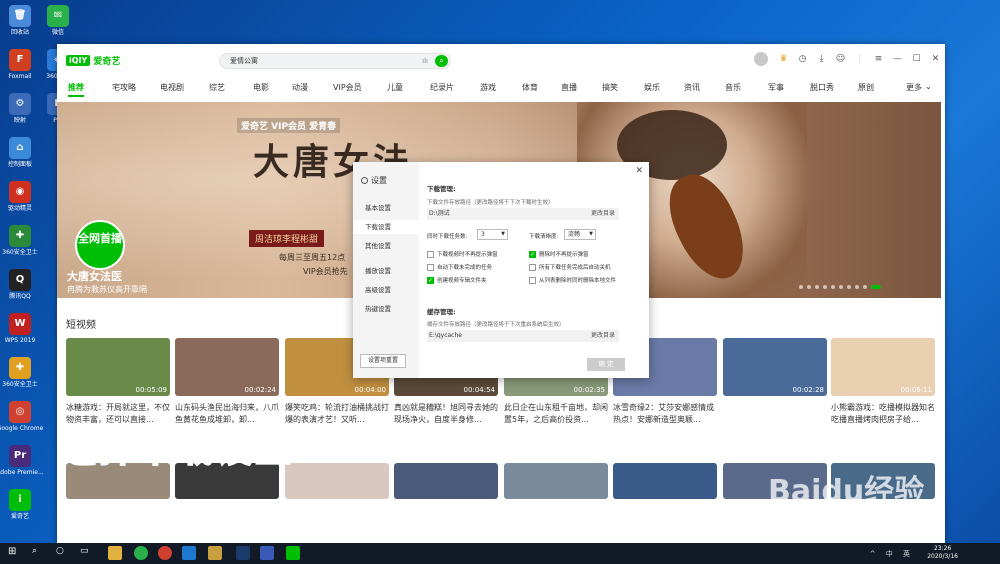 The height and width of the screenshot is (564, 1000). I want to click on tasks-select: 3 ▼, so click(492, 234).